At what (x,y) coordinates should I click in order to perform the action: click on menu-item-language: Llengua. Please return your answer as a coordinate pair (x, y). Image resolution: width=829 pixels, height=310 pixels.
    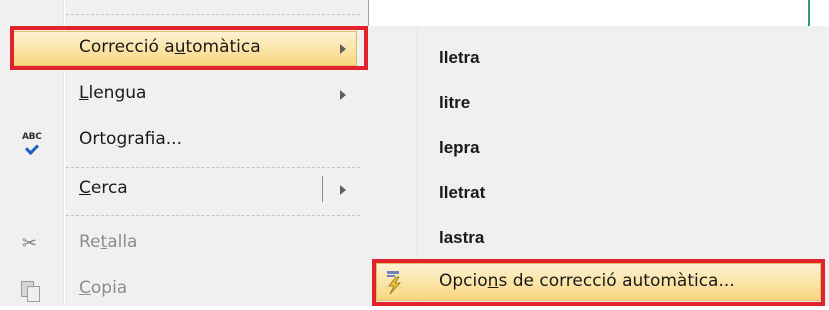
    Looking at the image, I should click on (184, 95).